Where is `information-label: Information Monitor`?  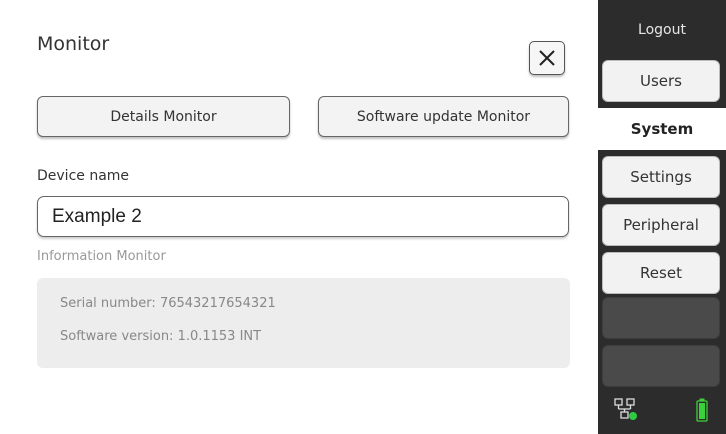
information-label: Information Monitor is located at coordinates (101, 256).